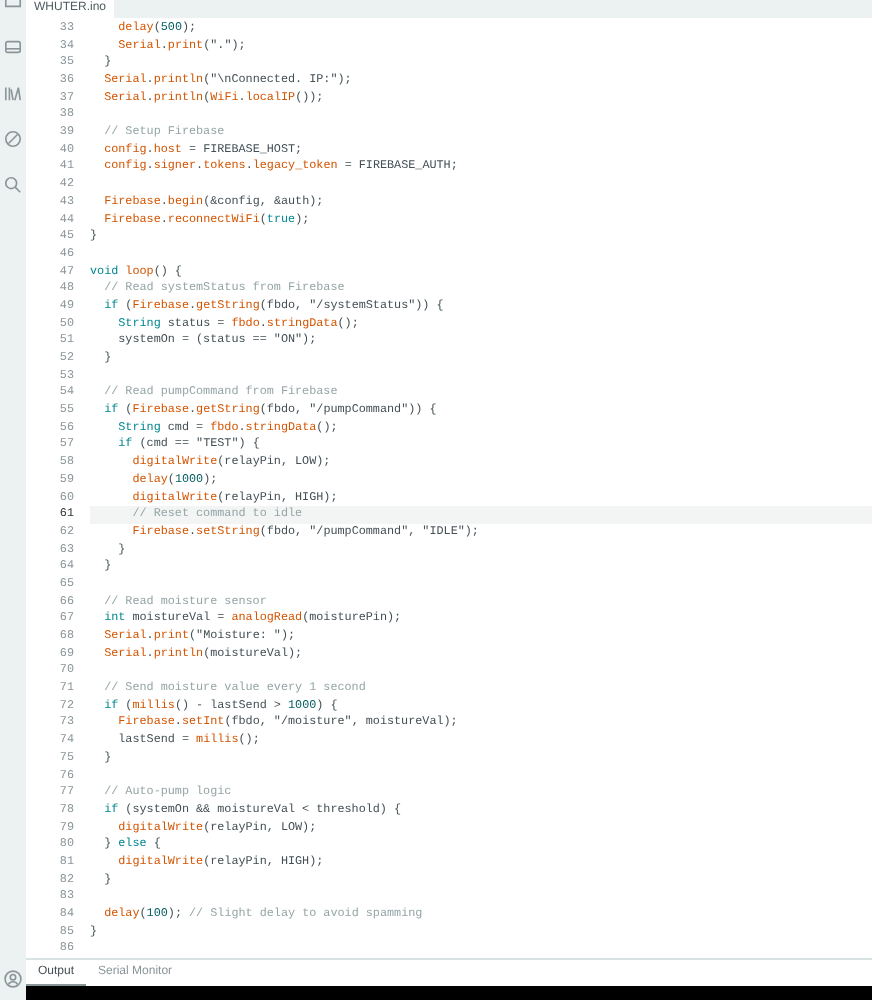 The height and width of the screenshot is (1000, 872). Describe the element at coordinates (13, 185) in the screenshot. I see `search-icon` at that location.